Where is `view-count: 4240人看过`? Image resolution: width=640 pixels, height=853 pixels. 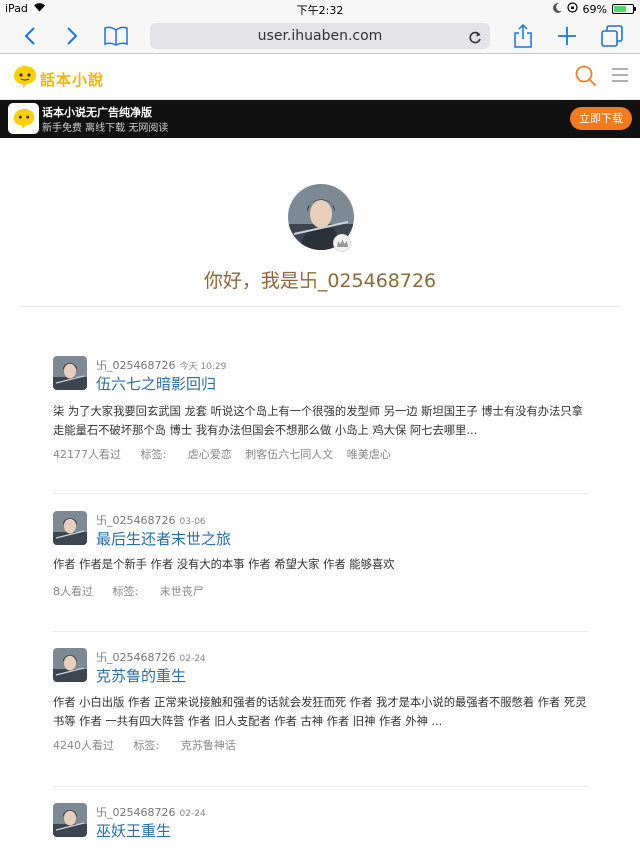 view-count: 4240人看过 is located at coordinates (83, 745).